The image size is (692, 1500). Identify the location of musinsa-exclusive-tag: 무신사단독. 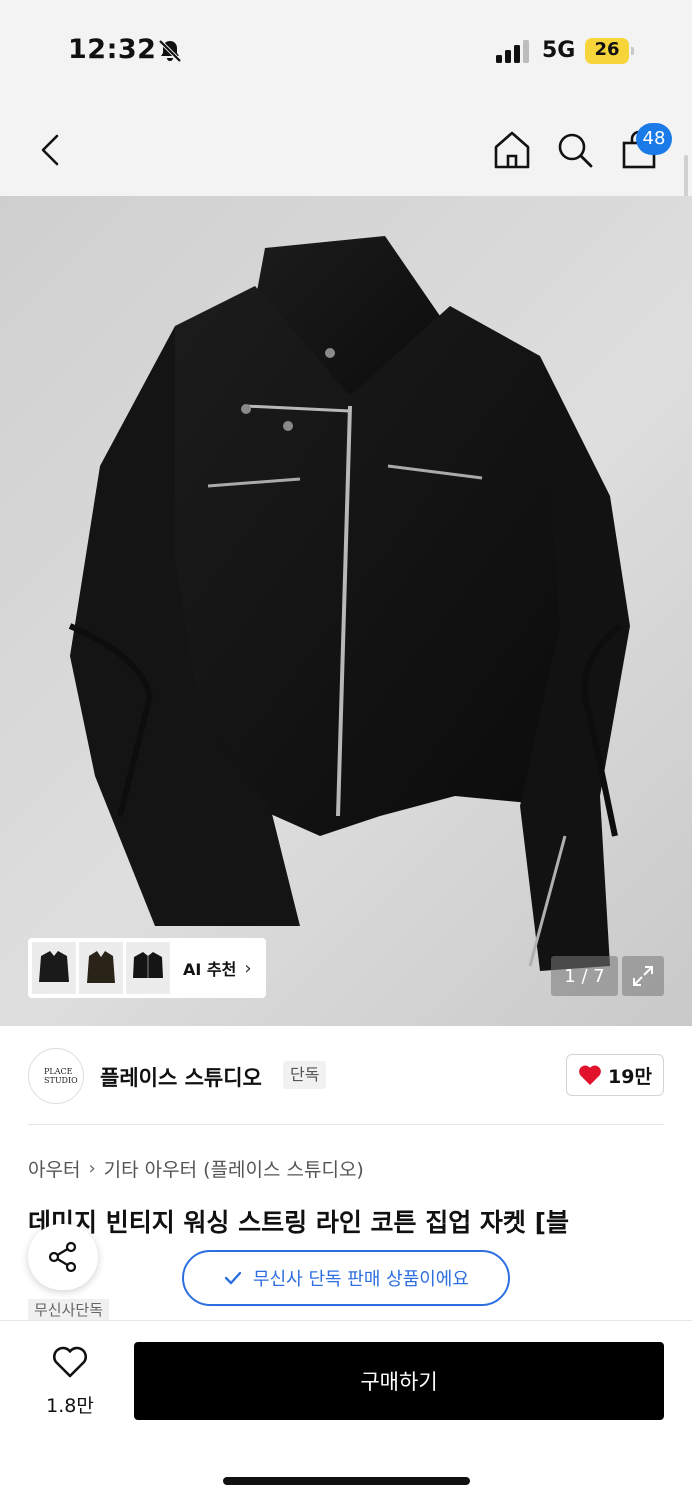
(69, 1310).